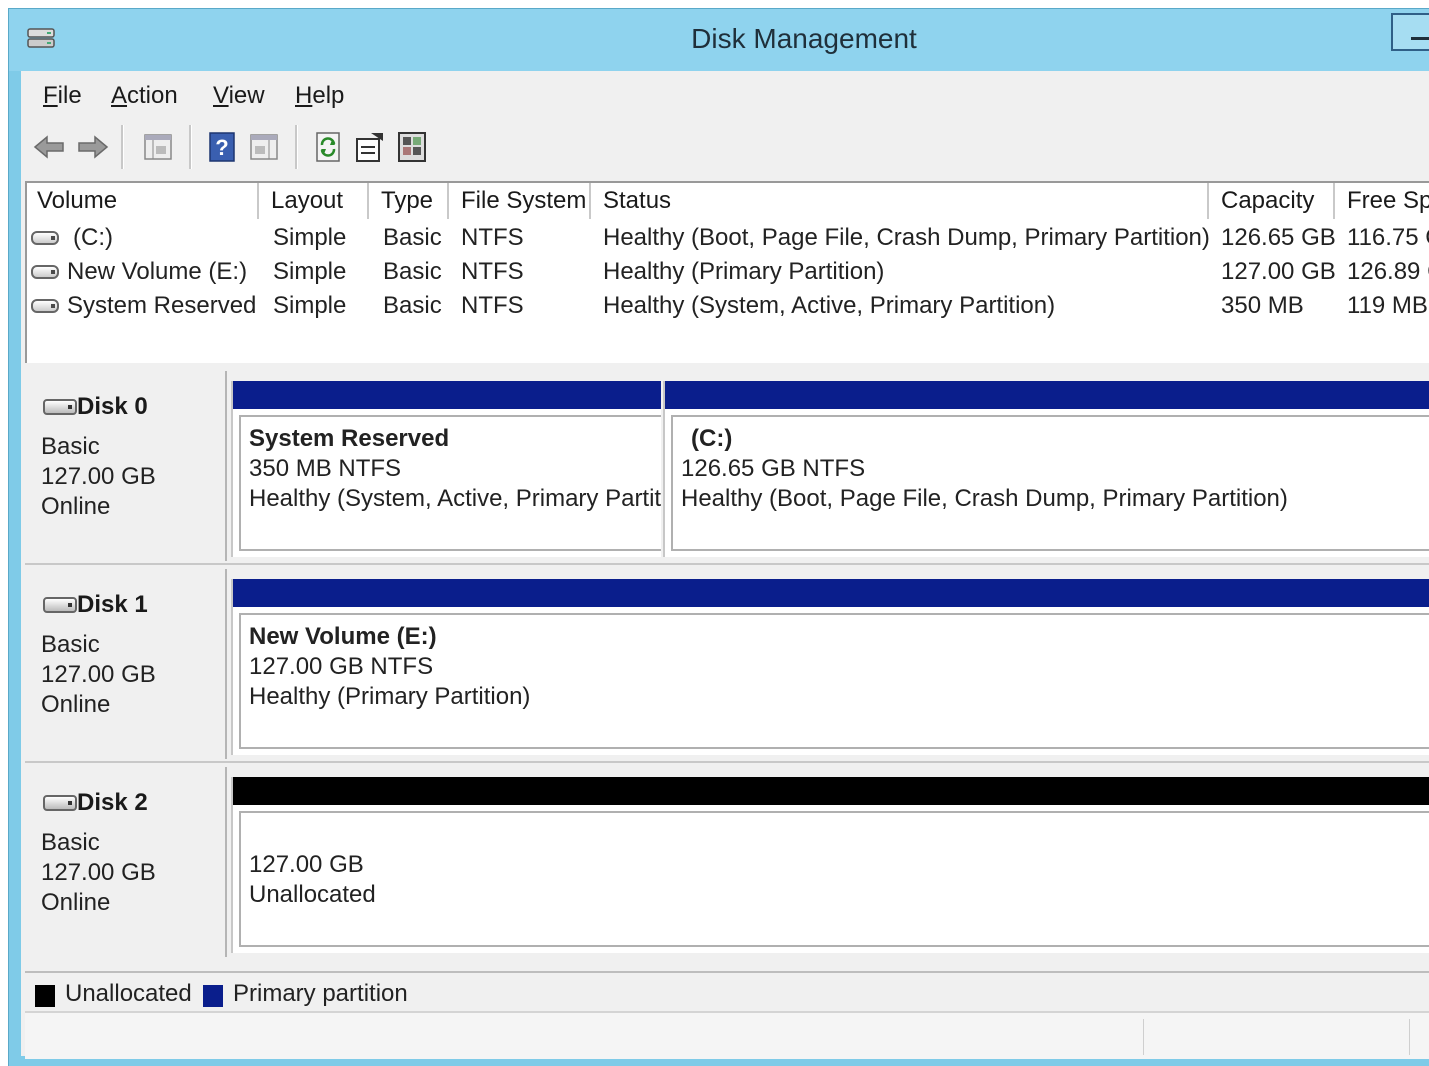 Image resolution: width=1429 pixels, height=1066 pixels. Describe the element at coordinates (320, 993) in the screenshot. I see `legend-label-primary: Primary partition` at that location.